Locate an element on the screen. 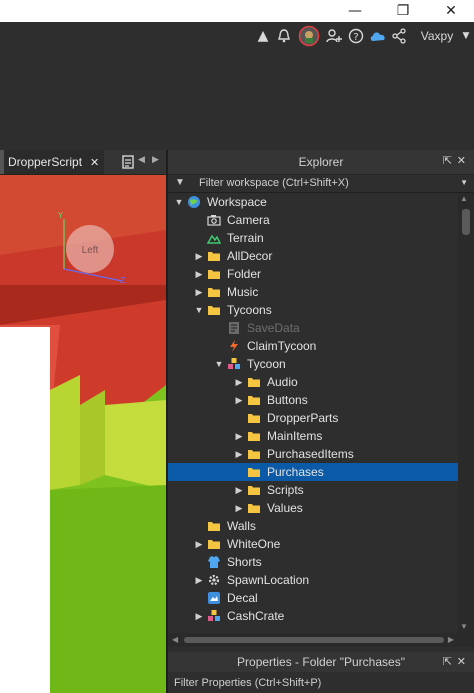 The image size is (474, 693). properties-close-icon: ✕ is located at coordinates (461, 661).